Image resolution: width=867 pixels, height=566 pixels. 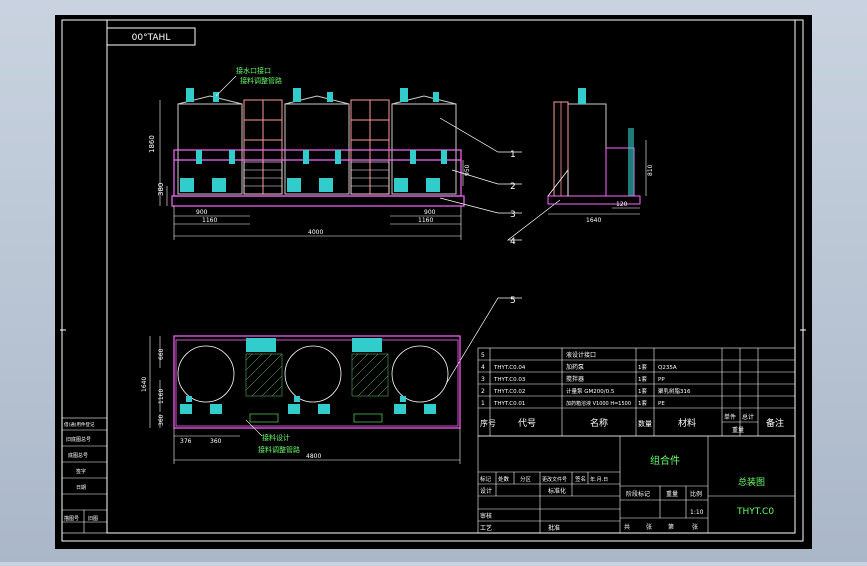 What do you see at coordinates (513, 215) in the screenshot?
I see `callout-3: 3` at bounding box center [513, 215].